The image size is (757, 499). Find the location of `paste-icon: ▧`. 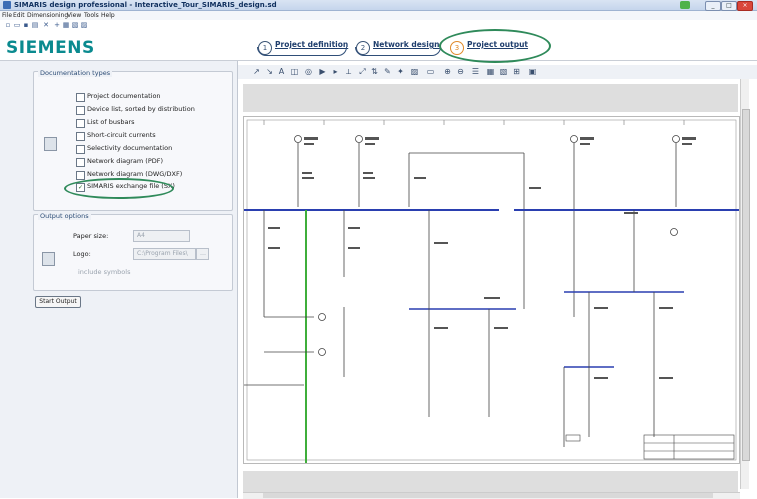

paste-icon: ▧ is located at coordinates (75, 25).